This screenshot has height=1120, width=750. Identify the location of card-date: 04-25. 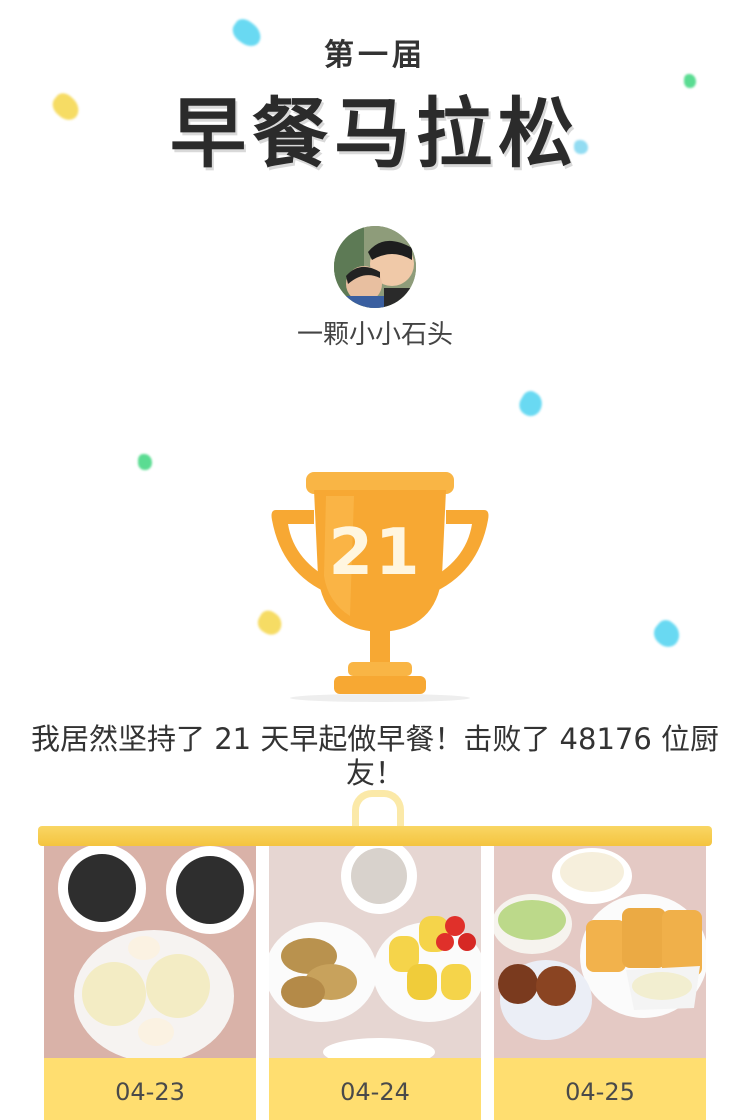
(600, 1092).